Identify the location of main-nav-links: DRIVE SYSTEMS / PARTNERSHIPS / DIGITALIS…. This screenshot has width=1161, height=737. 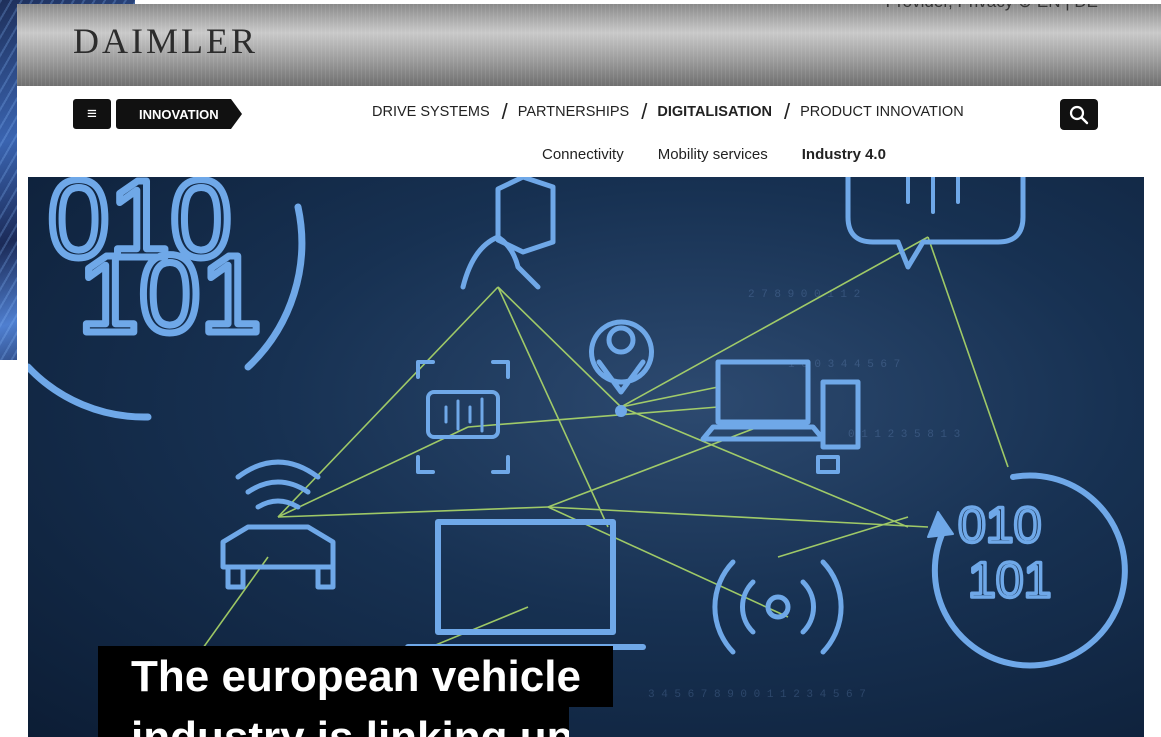
(668, 111).